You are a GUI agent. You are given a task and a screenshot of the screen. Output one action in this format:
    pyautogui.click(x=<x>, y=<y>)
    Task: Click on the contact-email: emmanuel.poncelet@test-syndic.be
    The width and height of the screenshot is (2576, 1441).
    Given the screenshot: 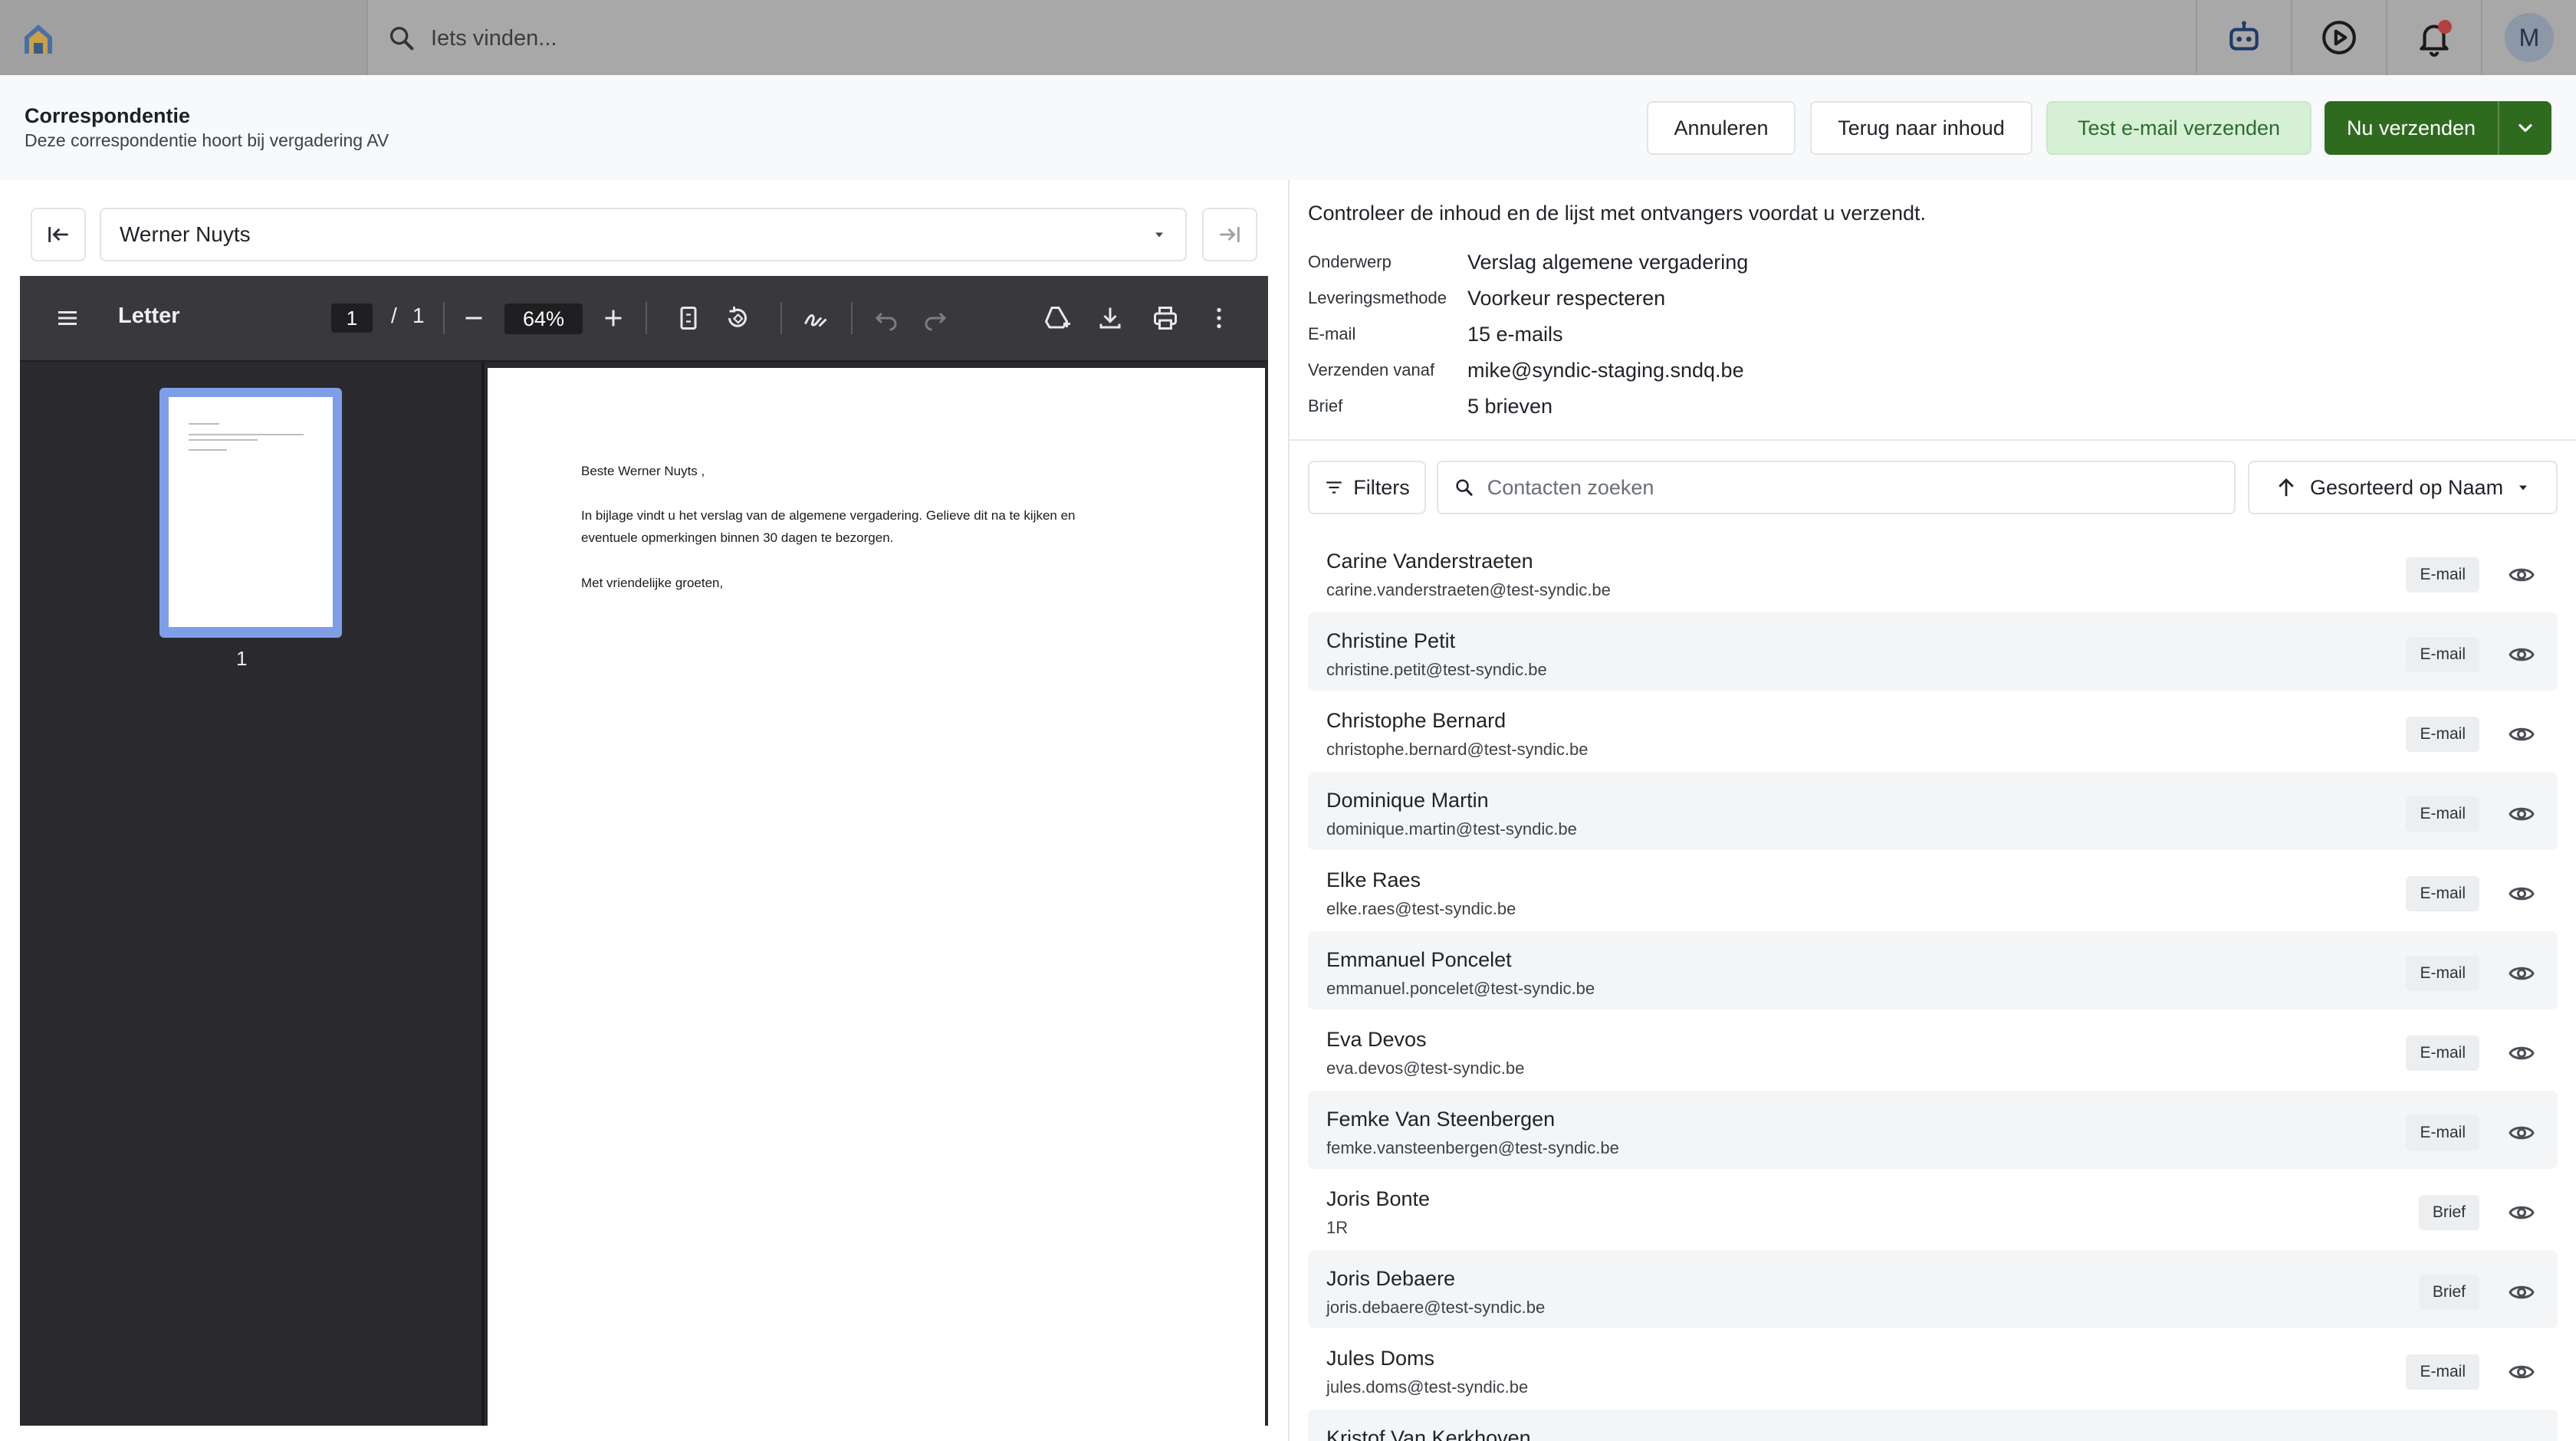 What is the action you would take?
    pyautogui.click(x=1460, y=989)
    